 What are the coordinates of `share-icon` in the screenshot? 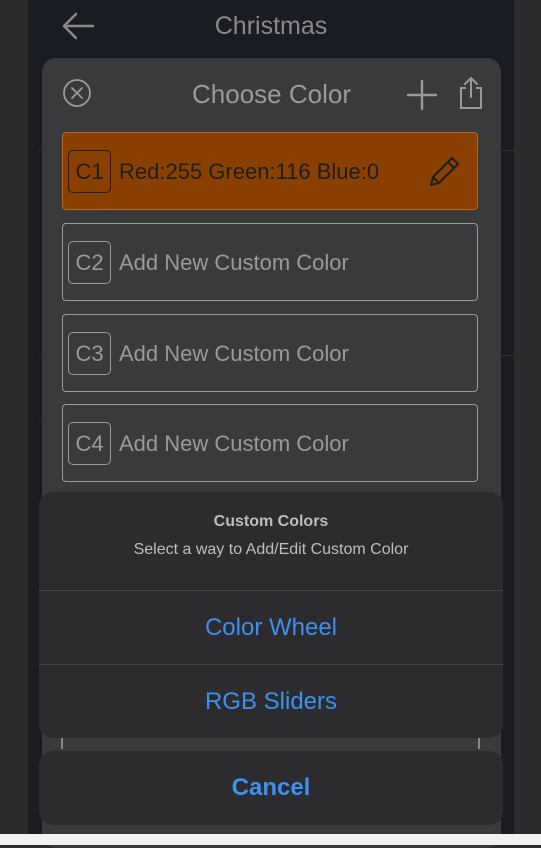 It's located at (471, 93).